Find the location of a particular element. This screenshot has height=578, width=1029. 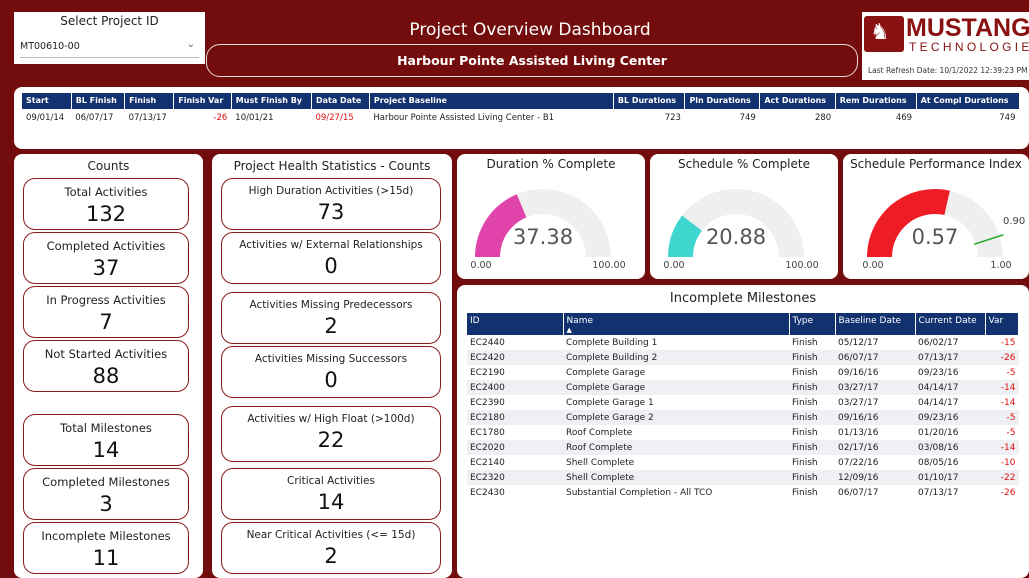

stat-card-external-relationships: Activities w/ External Relationships 0 is located at coordinates (331, 258).